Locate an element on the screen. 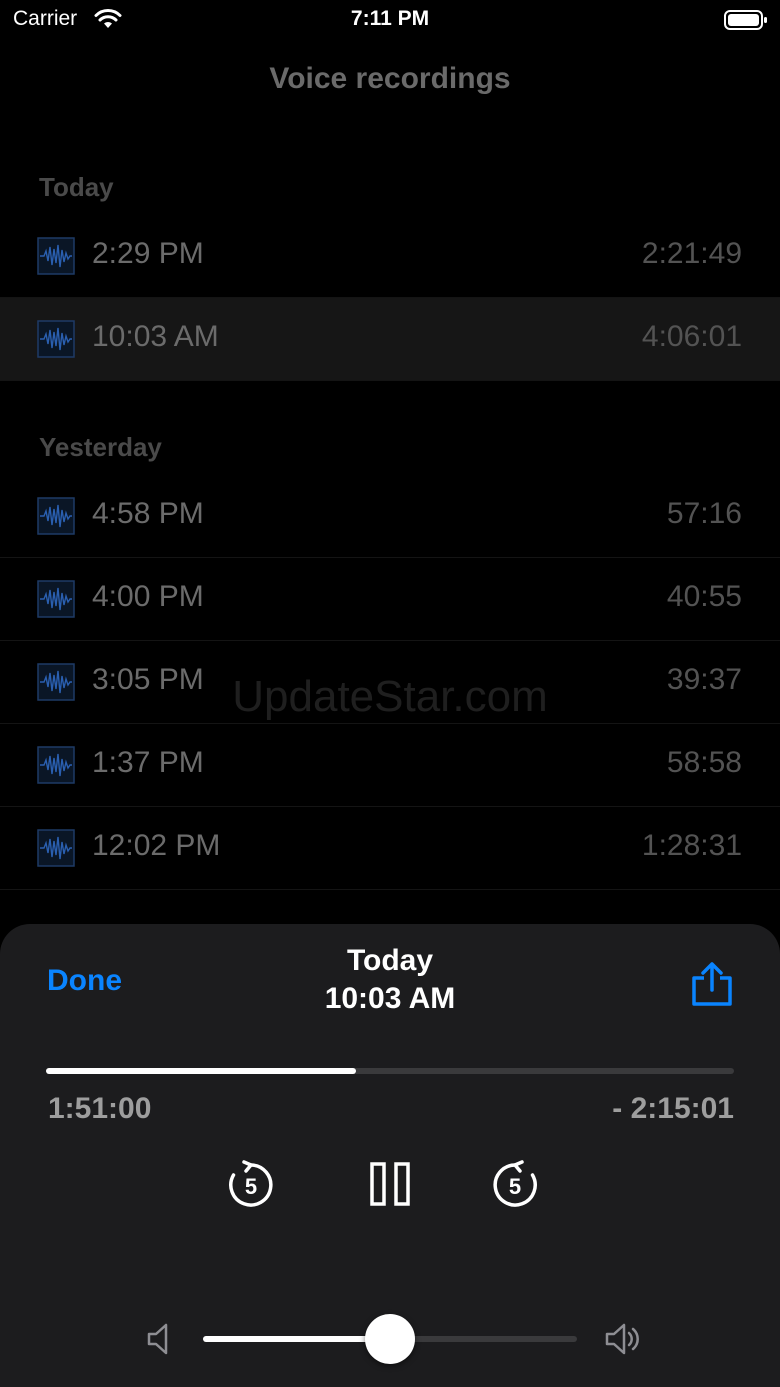 Image resolution: width=780 pixels, height=1387 pixels. recording-row: 12:02 PM 1:28:31 is located at coordinates (390, 848).